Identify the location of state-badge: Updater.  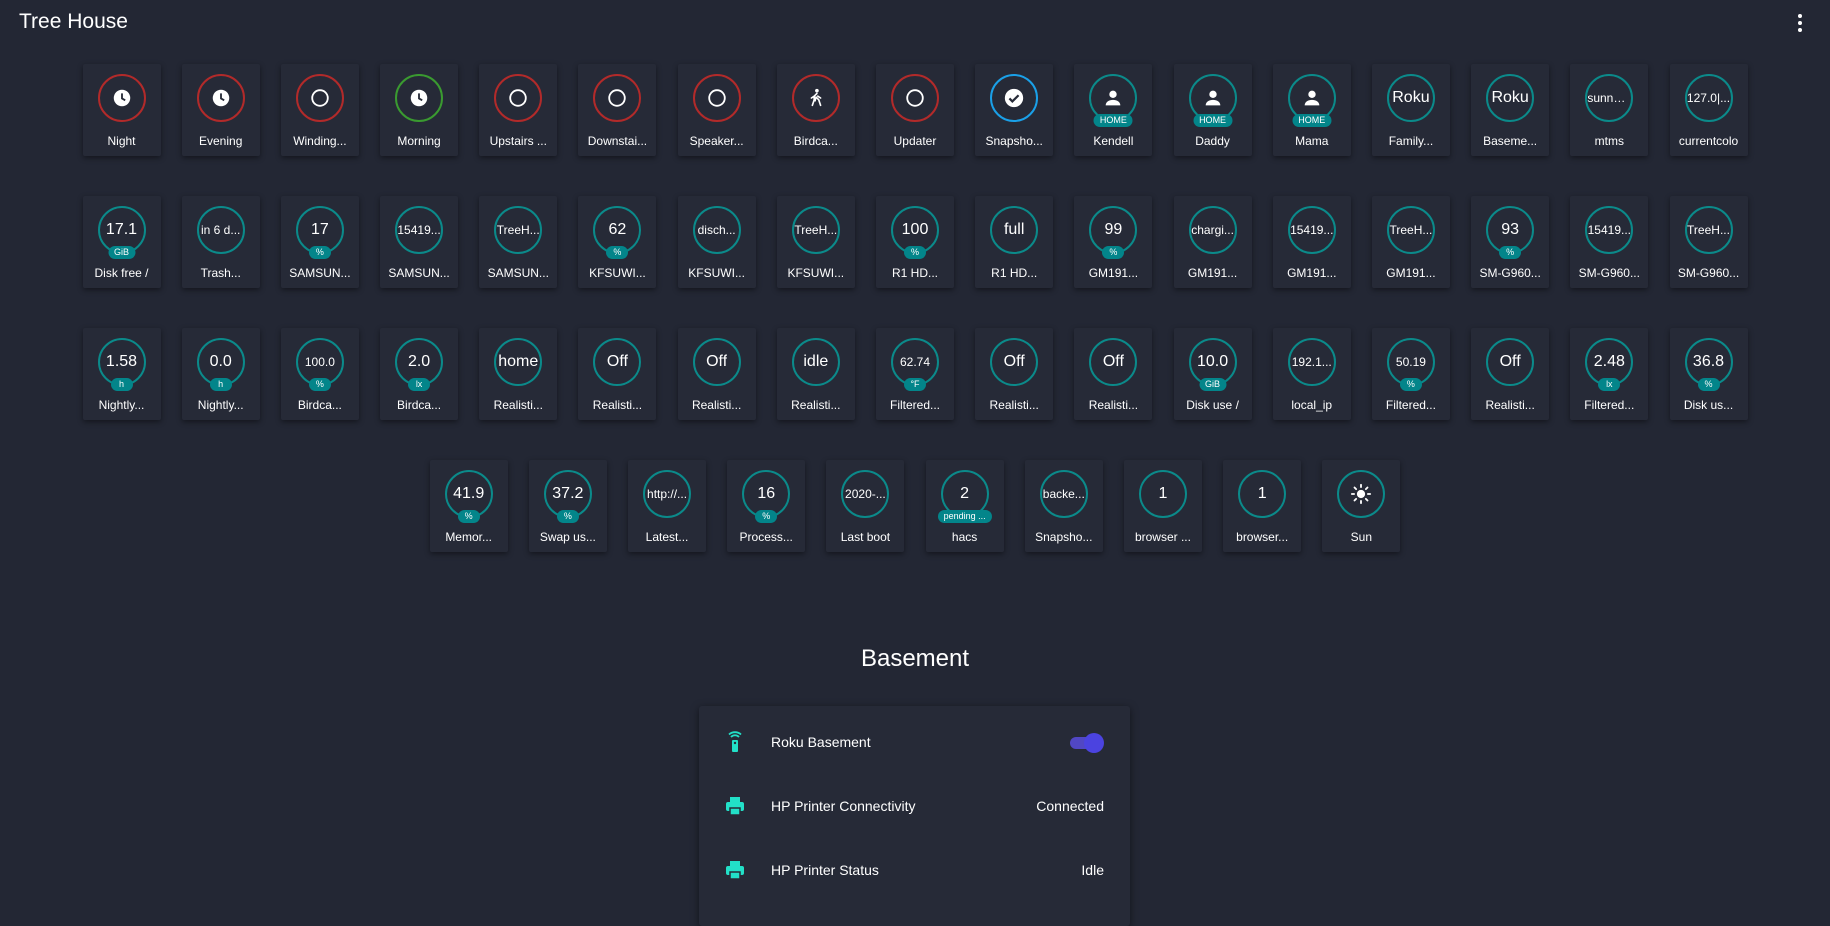
(915, 110).